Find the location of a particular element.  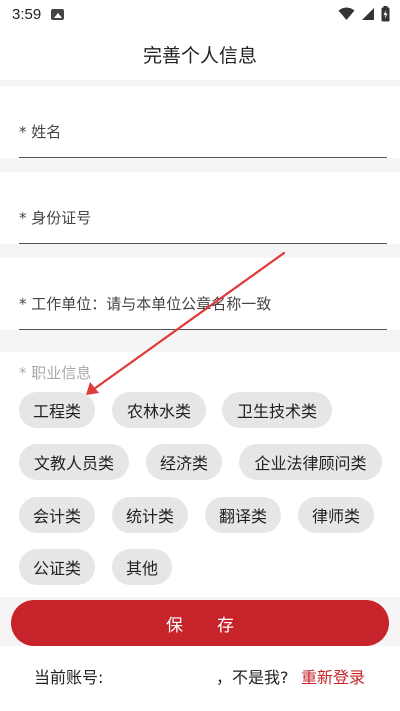

relogin-link: 重新登录 is located at coordinates (333, 676).